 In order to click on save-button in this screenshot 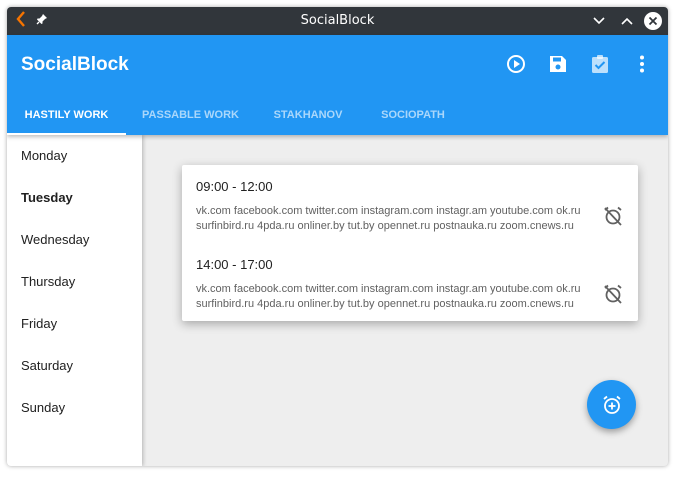, I will do `click(558, 64)`.